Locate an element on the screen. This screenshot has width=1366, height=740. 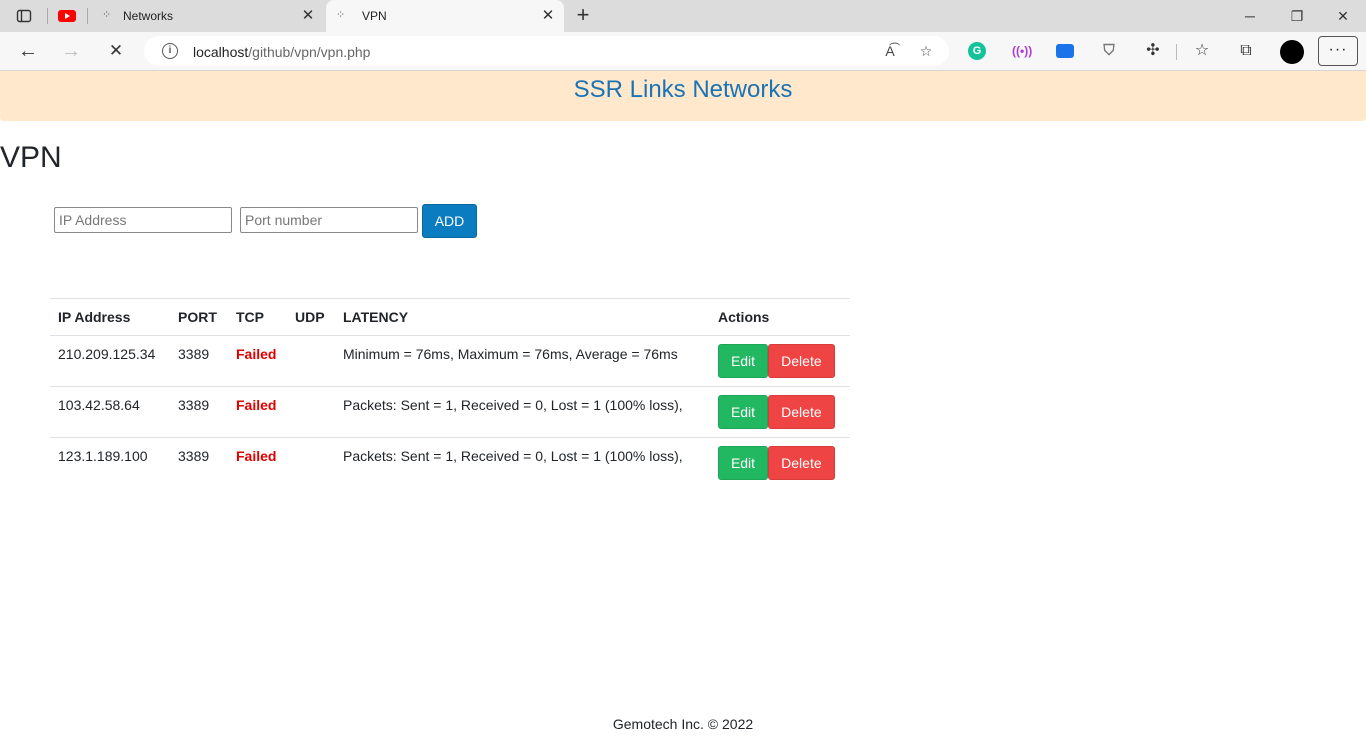
favorites-icon: ☆ is located at coordinates (1202, 51).